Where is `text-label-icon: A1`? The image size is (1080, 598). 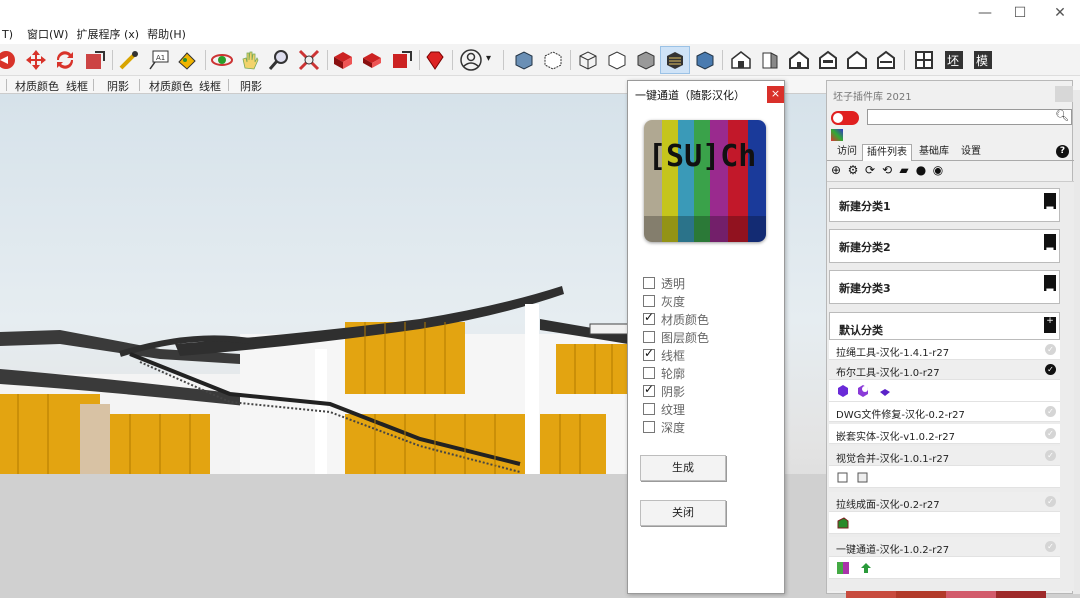
text-label-icon: A1 is located at coordinates (159, 60).